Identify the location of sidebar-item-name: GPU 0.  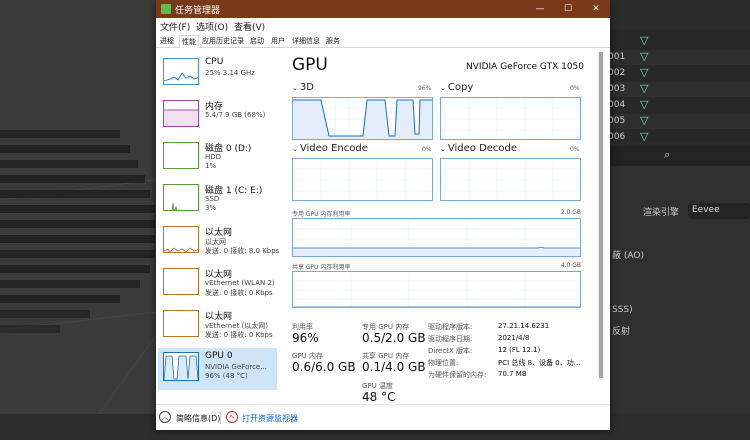
(219, 356).